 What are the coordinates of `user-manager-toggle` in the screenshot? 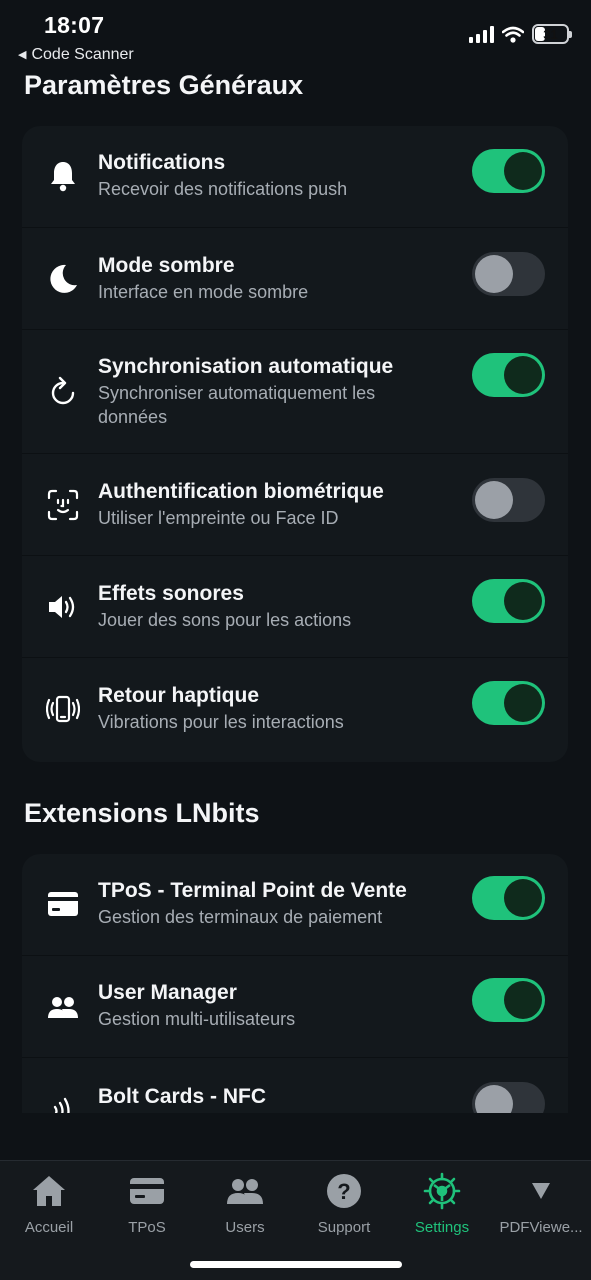 It's located at (508, 1000).